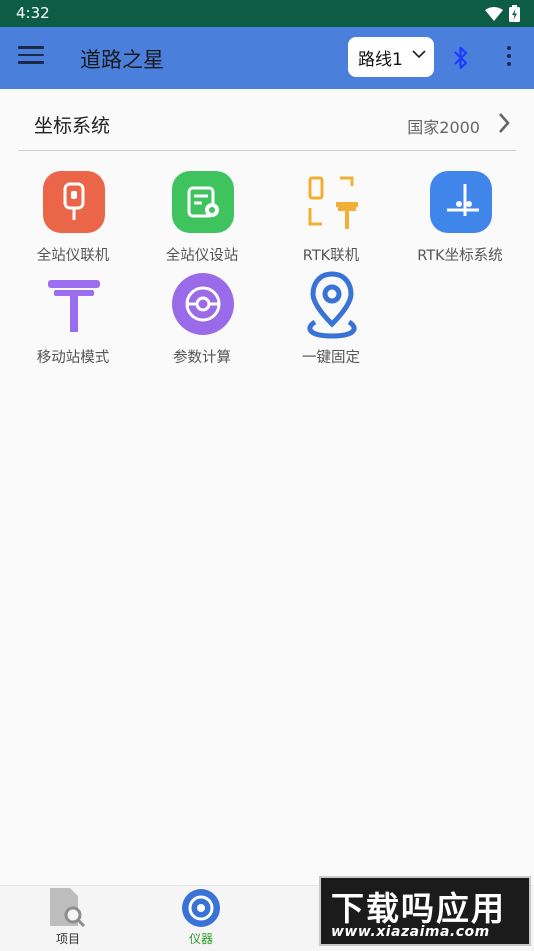 The width and height of the screenshot is (534, 951). What do you see at coordinates (202, 358) in the screenshot?
I see `tile-label: 参数计算` at bounding box center [202, 358].